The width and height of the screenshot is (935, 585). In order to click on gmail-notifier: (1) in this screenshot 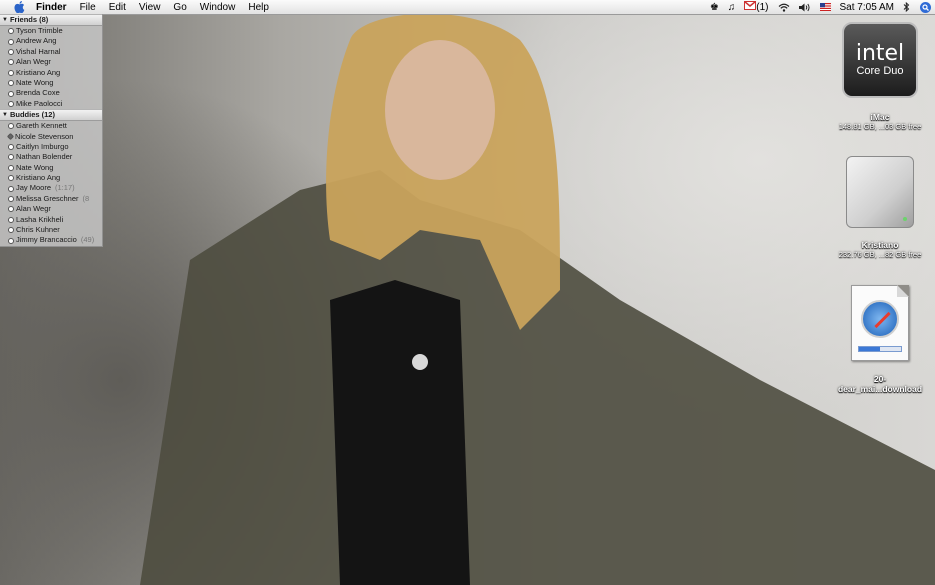, I will do `click(756, 6)`.